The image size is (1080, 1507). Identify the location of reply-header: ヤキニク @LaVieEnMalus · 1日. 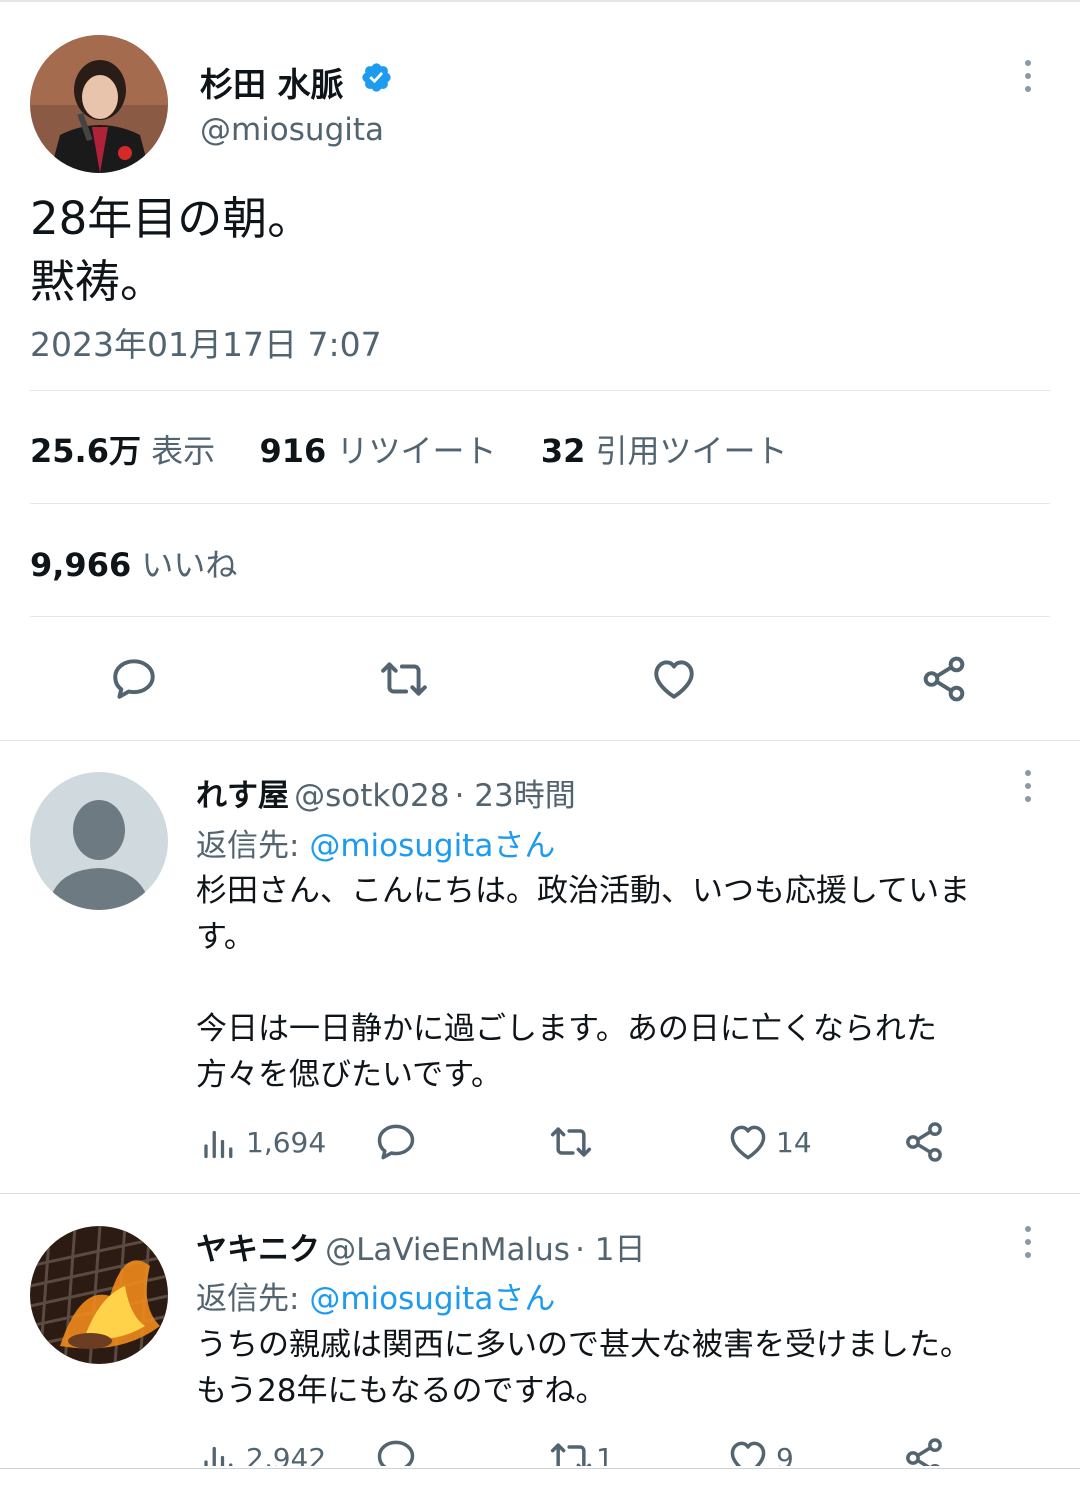
(421, 1246).